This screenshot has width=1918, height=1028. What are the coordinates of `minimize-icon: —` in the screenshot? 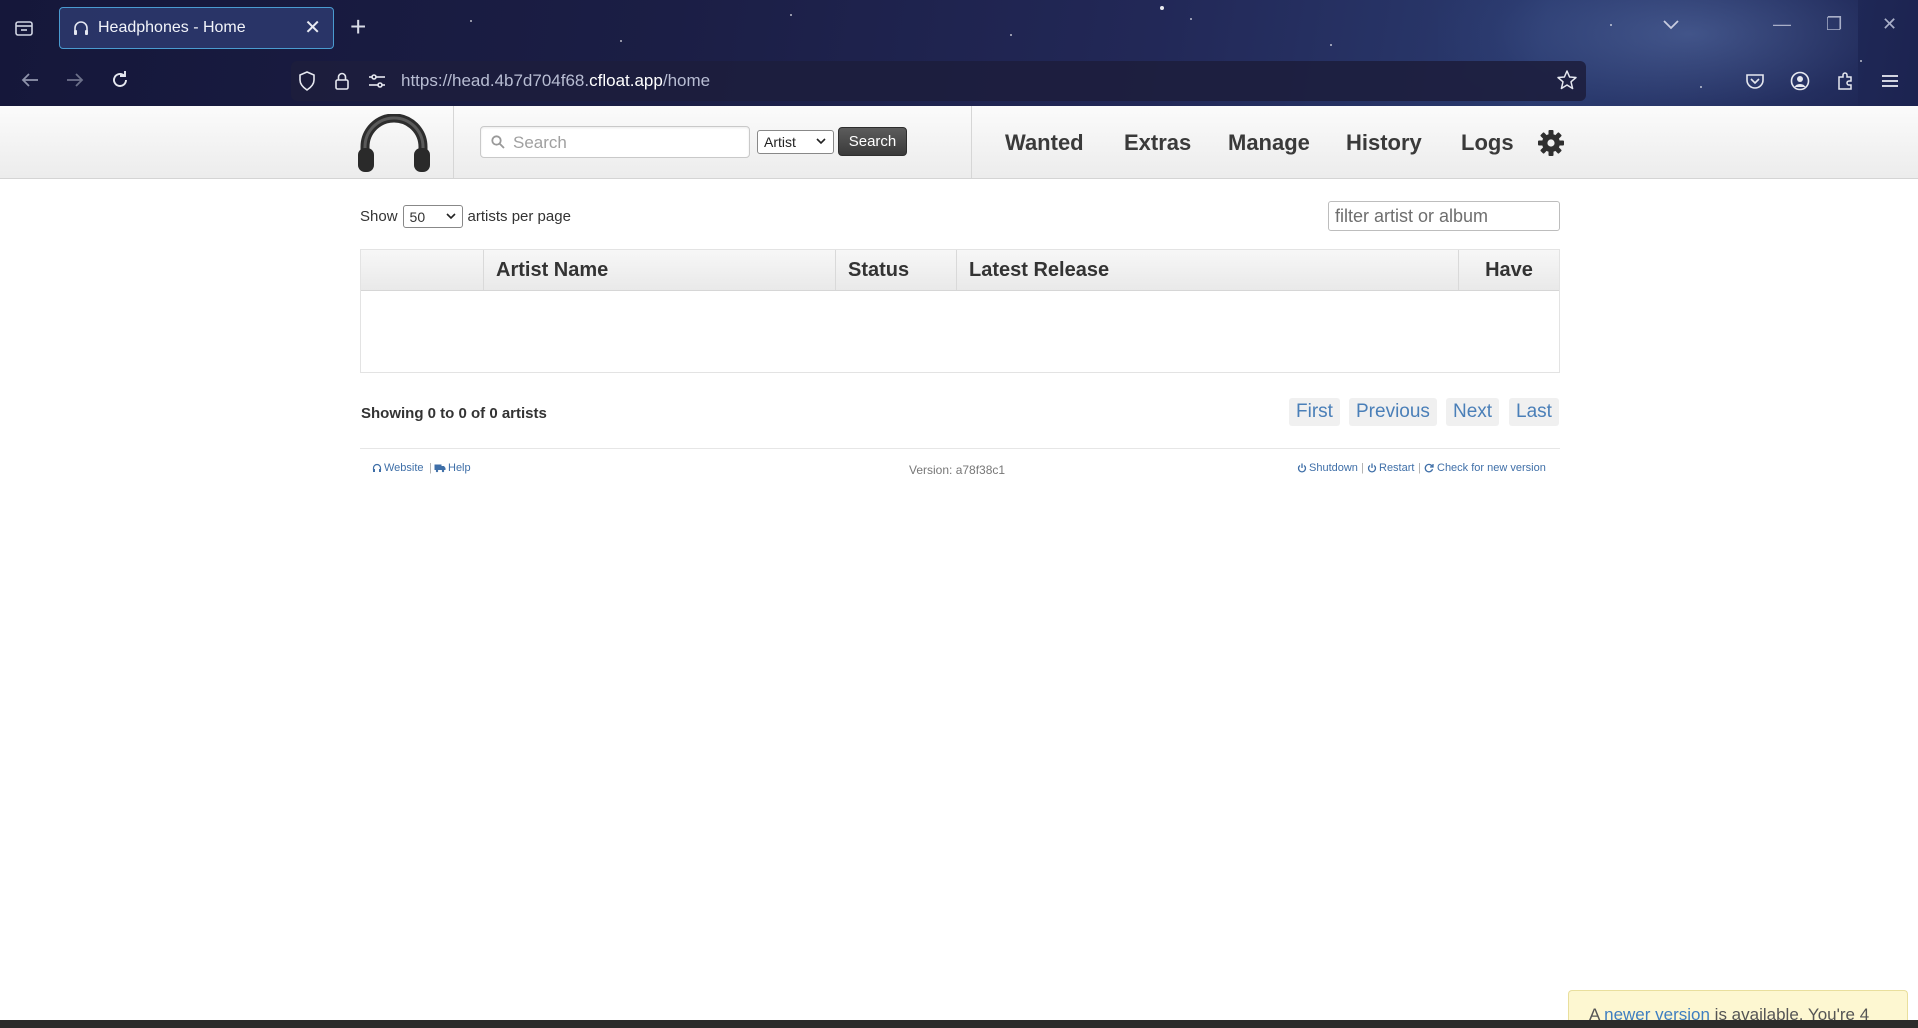 It's located at (1782, 24).